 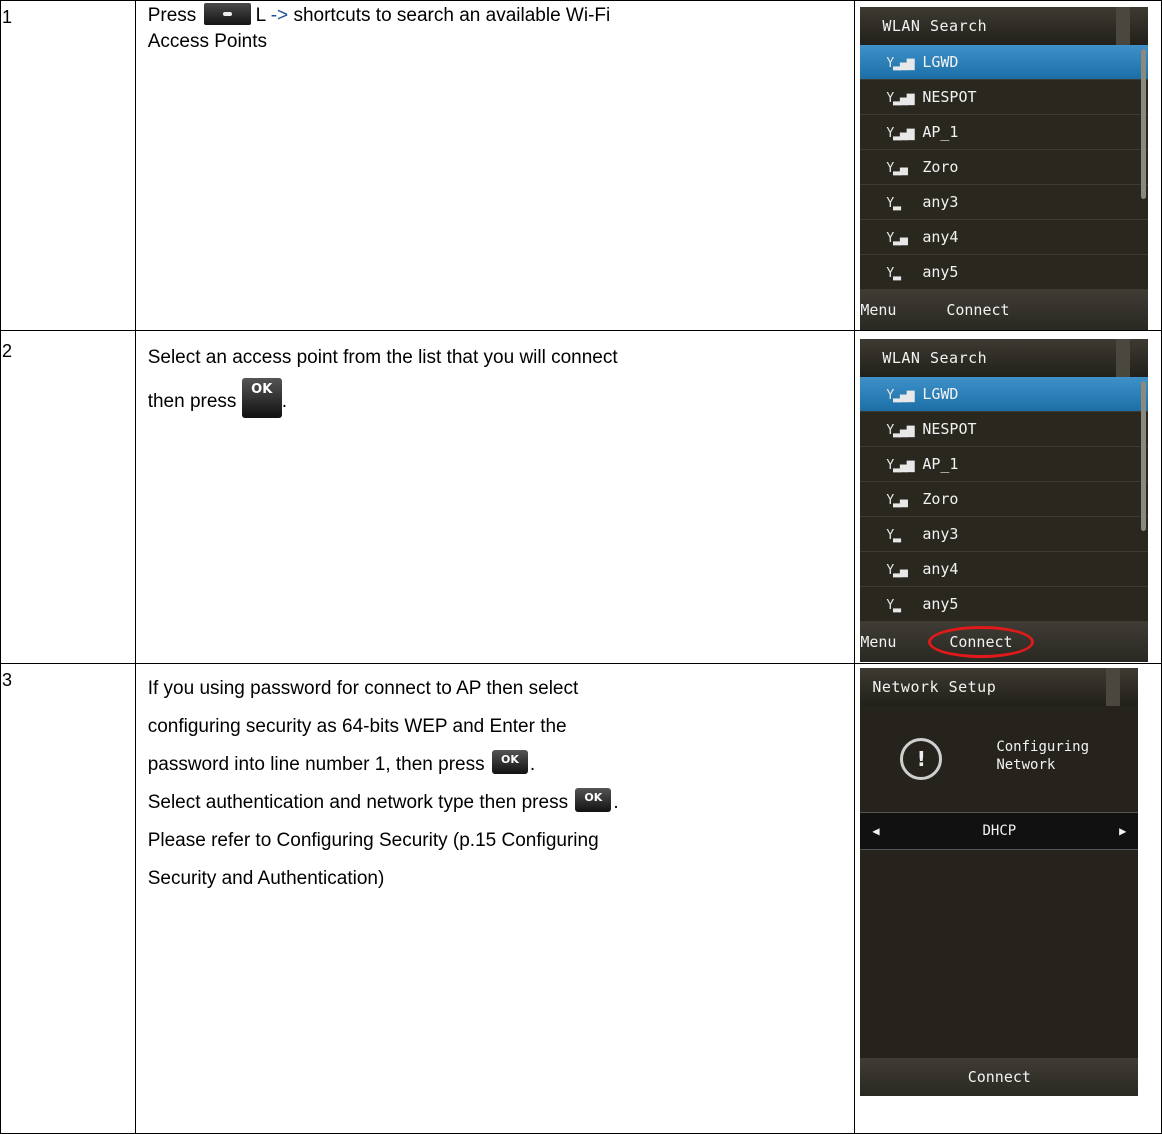 I want to click on notice-area: ! Configuring Network, so click(x=999, y=755).